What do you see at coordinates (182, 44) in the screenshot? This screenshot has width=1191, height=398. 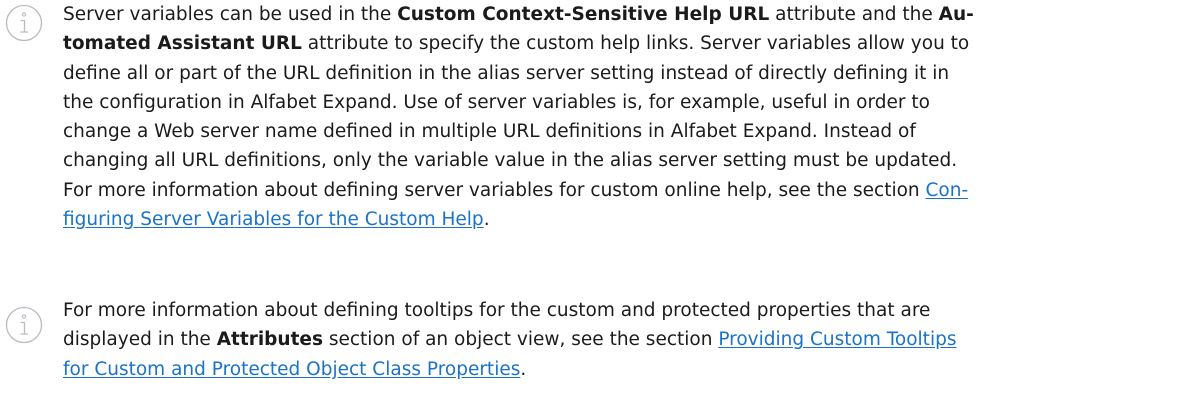 I see `bold-term: tomated Assistant URL` at bounding box center [182, 44].